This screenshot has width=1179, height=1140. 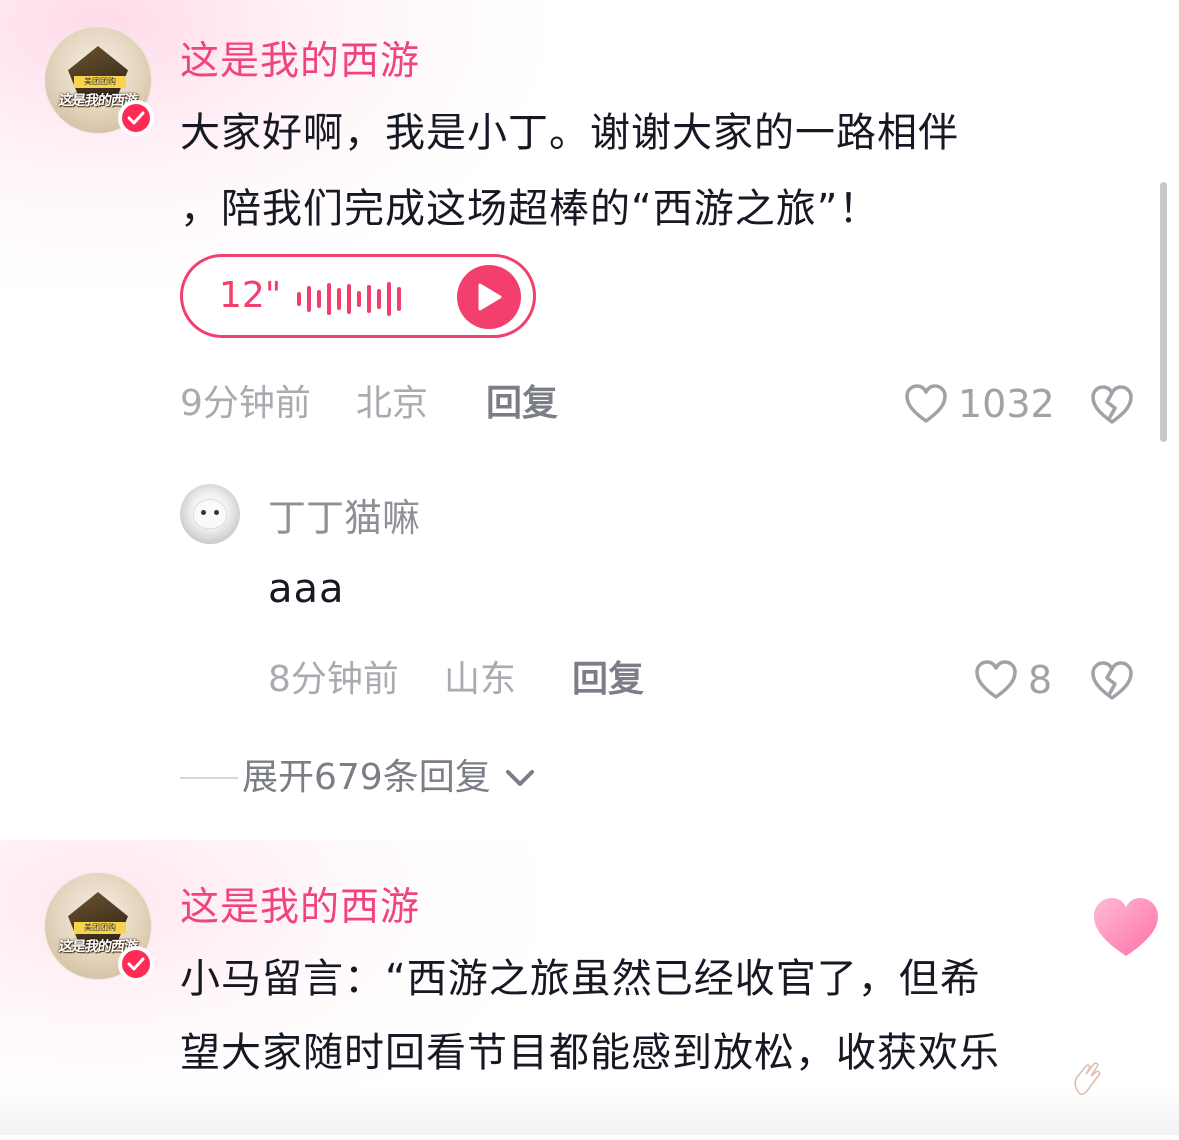 I want to click on reply-time: 8分钟前, so click(x=333, y=679).